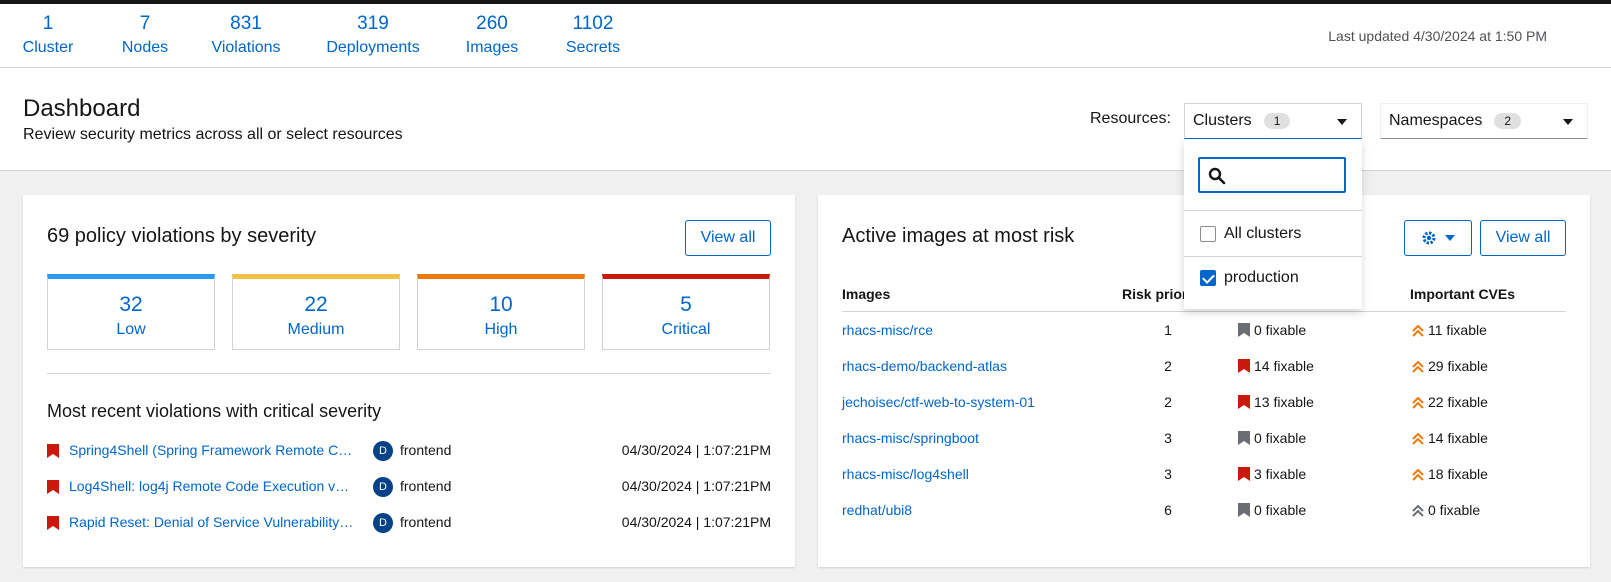  I want to click on fixable-critical: 3 fixable, so click(1272, 474).